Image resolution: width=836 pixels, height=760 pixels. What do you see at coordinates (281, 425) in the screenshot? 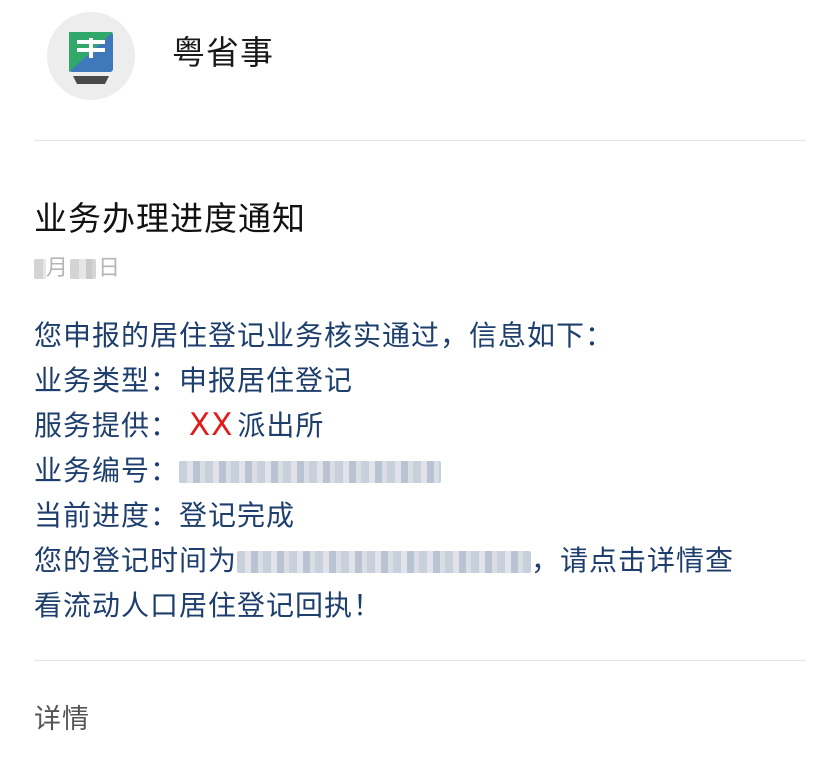
I see `service-value: 派出所` at bounding box center [281, 425].